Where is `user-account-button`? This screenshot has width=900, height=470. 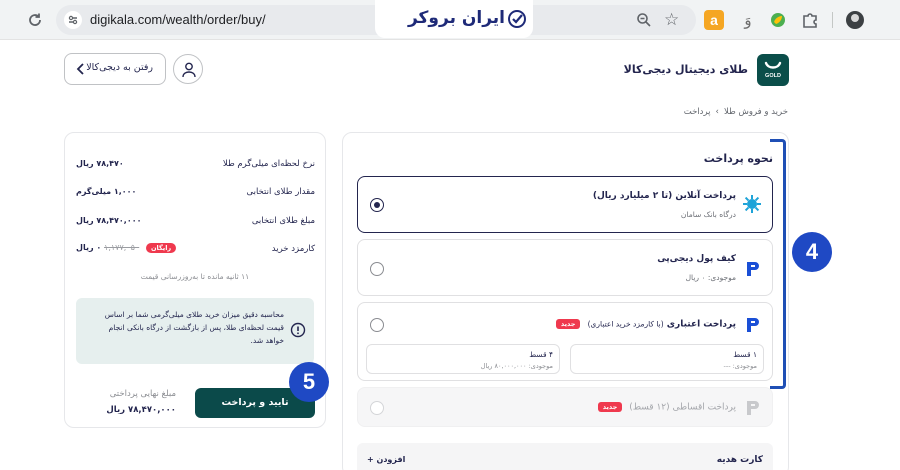 user-account-button is located at coordinates (188, 69).